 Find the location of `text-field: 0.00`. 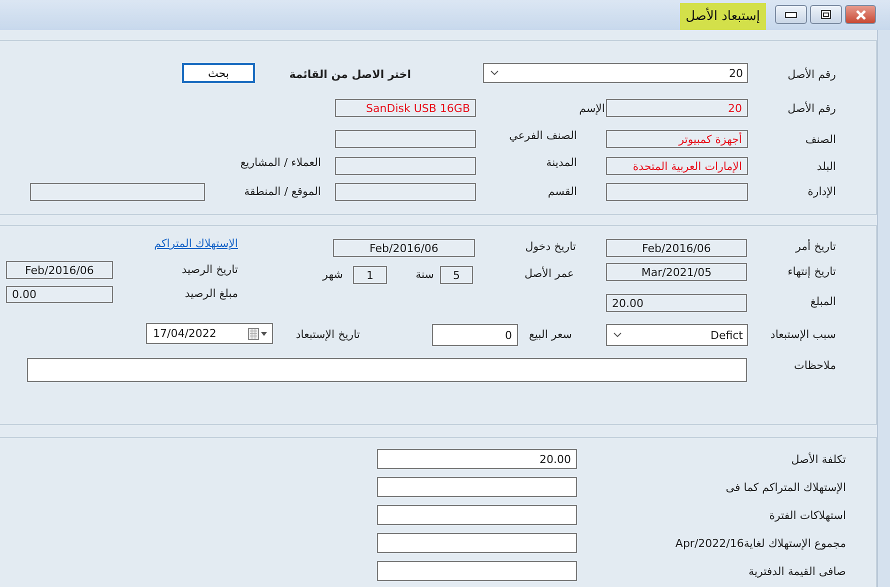

text-field: 0.00 is located at coordinates (59, 294).